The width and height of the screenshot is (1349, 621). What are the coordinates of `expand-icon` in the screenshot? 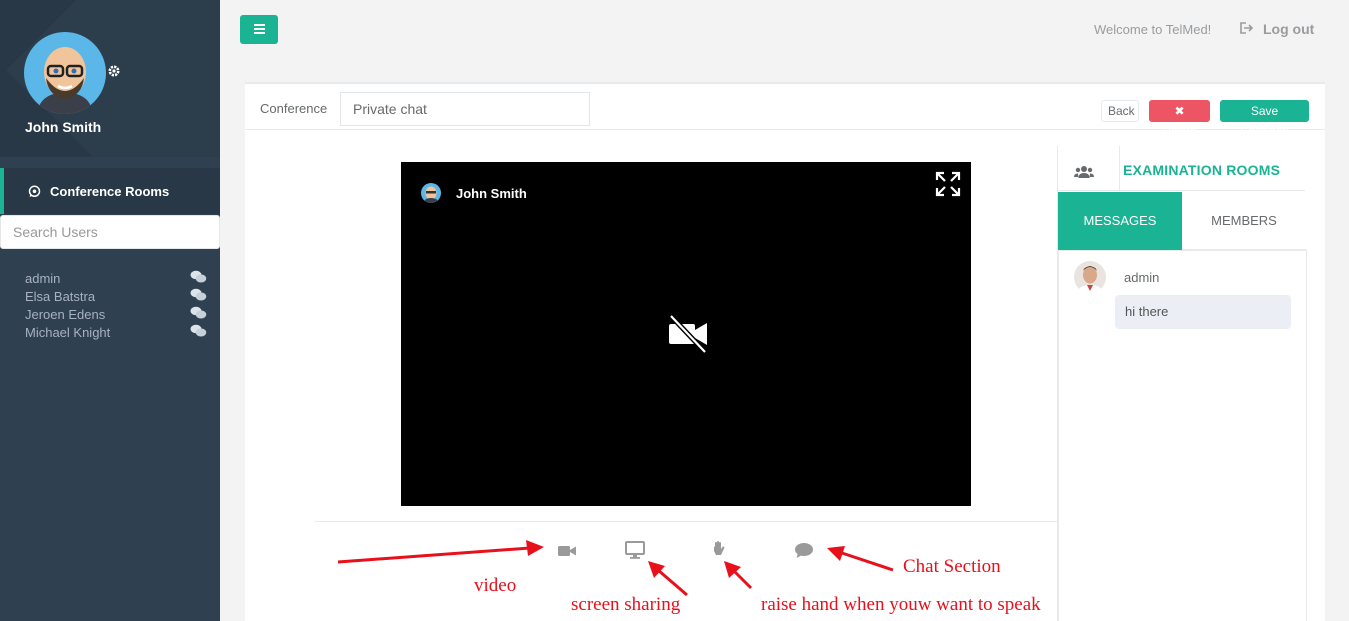 It's located at (948, 184).